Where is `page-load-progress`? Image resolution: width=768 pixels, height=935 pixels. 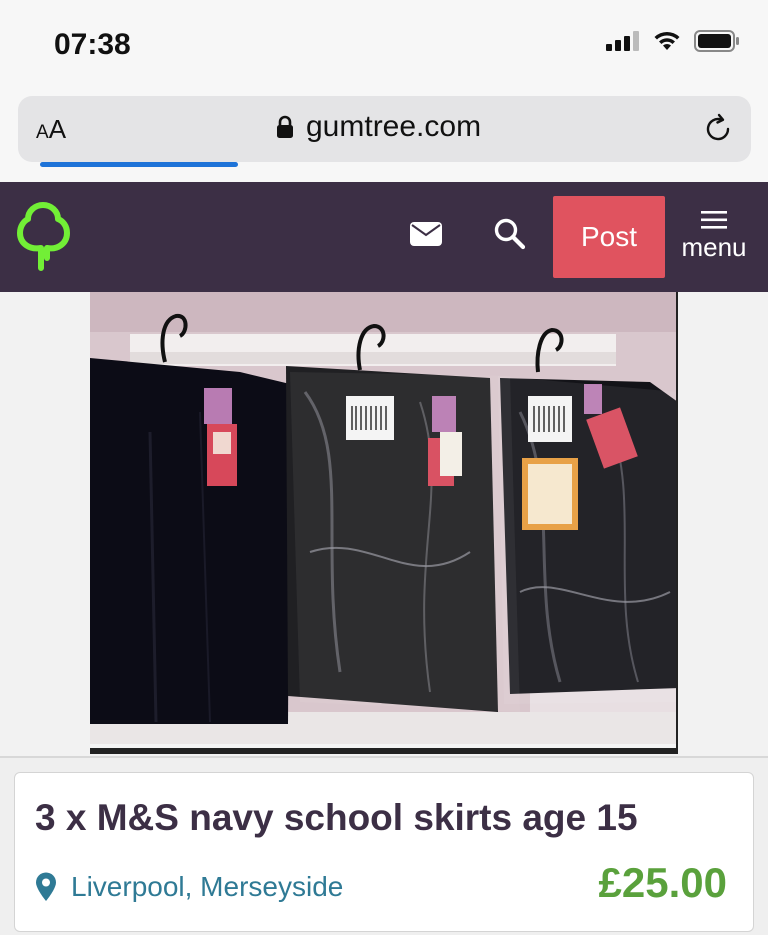 page-load-progress is located at coordinates (139, 164).